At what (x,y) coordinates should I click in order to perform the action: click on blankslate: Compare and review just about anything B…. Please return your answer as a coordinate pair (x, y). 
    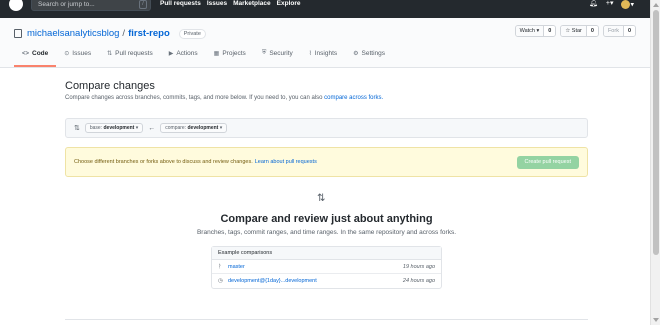
    Looking at the image, I should click on (326, 224).